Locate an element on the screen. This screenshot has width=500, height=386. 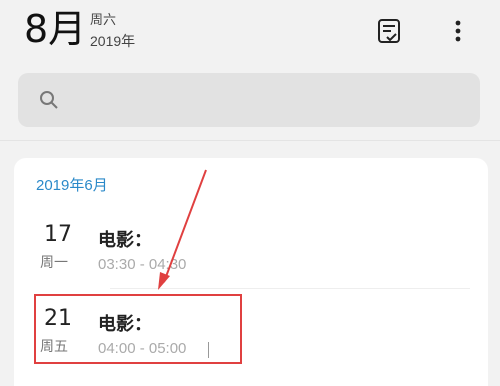
event-weekday: 周五 is located at coordinates (54, 346).